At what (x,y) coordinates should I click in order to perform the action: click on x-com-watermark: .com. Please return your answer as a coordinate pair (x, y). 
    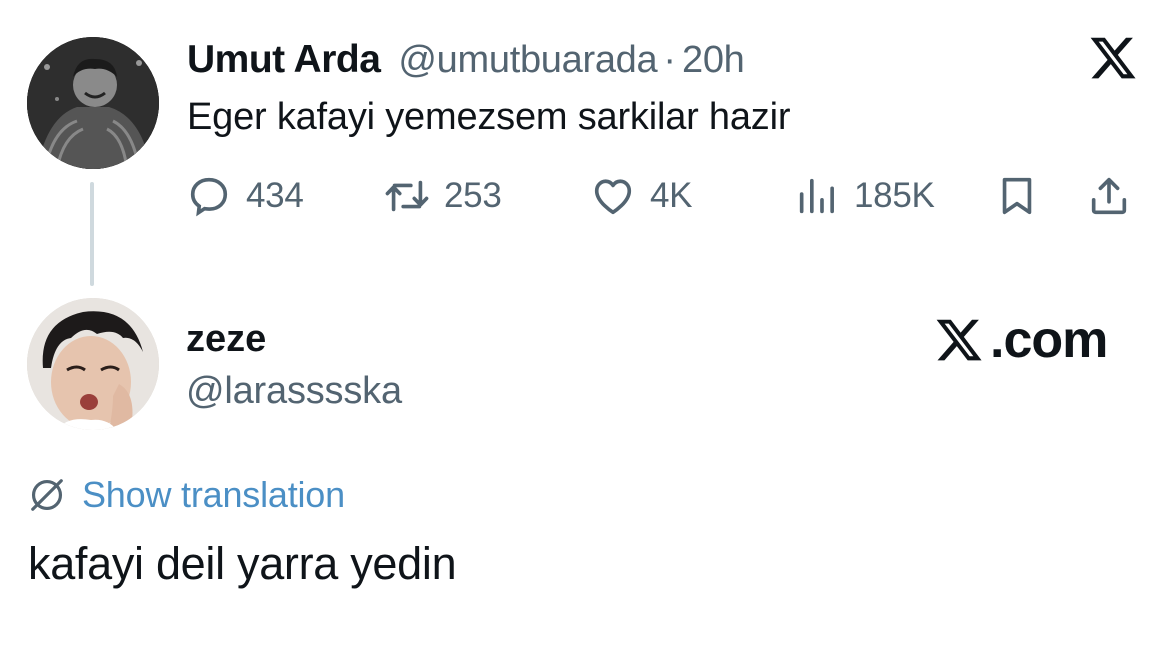
    Looking at the image, I should click on (1019, 340).